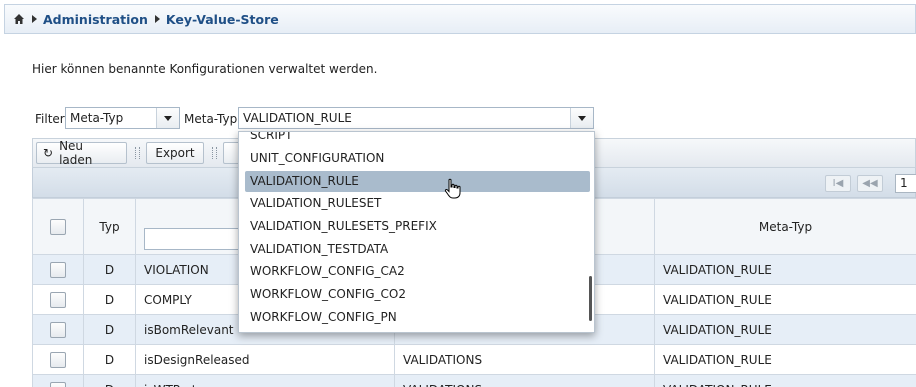 This screenshot has height=387, width=916. Describe the element at coordinates (50, 119) in the screenshot. I see `filter-label: Filter` at that location.